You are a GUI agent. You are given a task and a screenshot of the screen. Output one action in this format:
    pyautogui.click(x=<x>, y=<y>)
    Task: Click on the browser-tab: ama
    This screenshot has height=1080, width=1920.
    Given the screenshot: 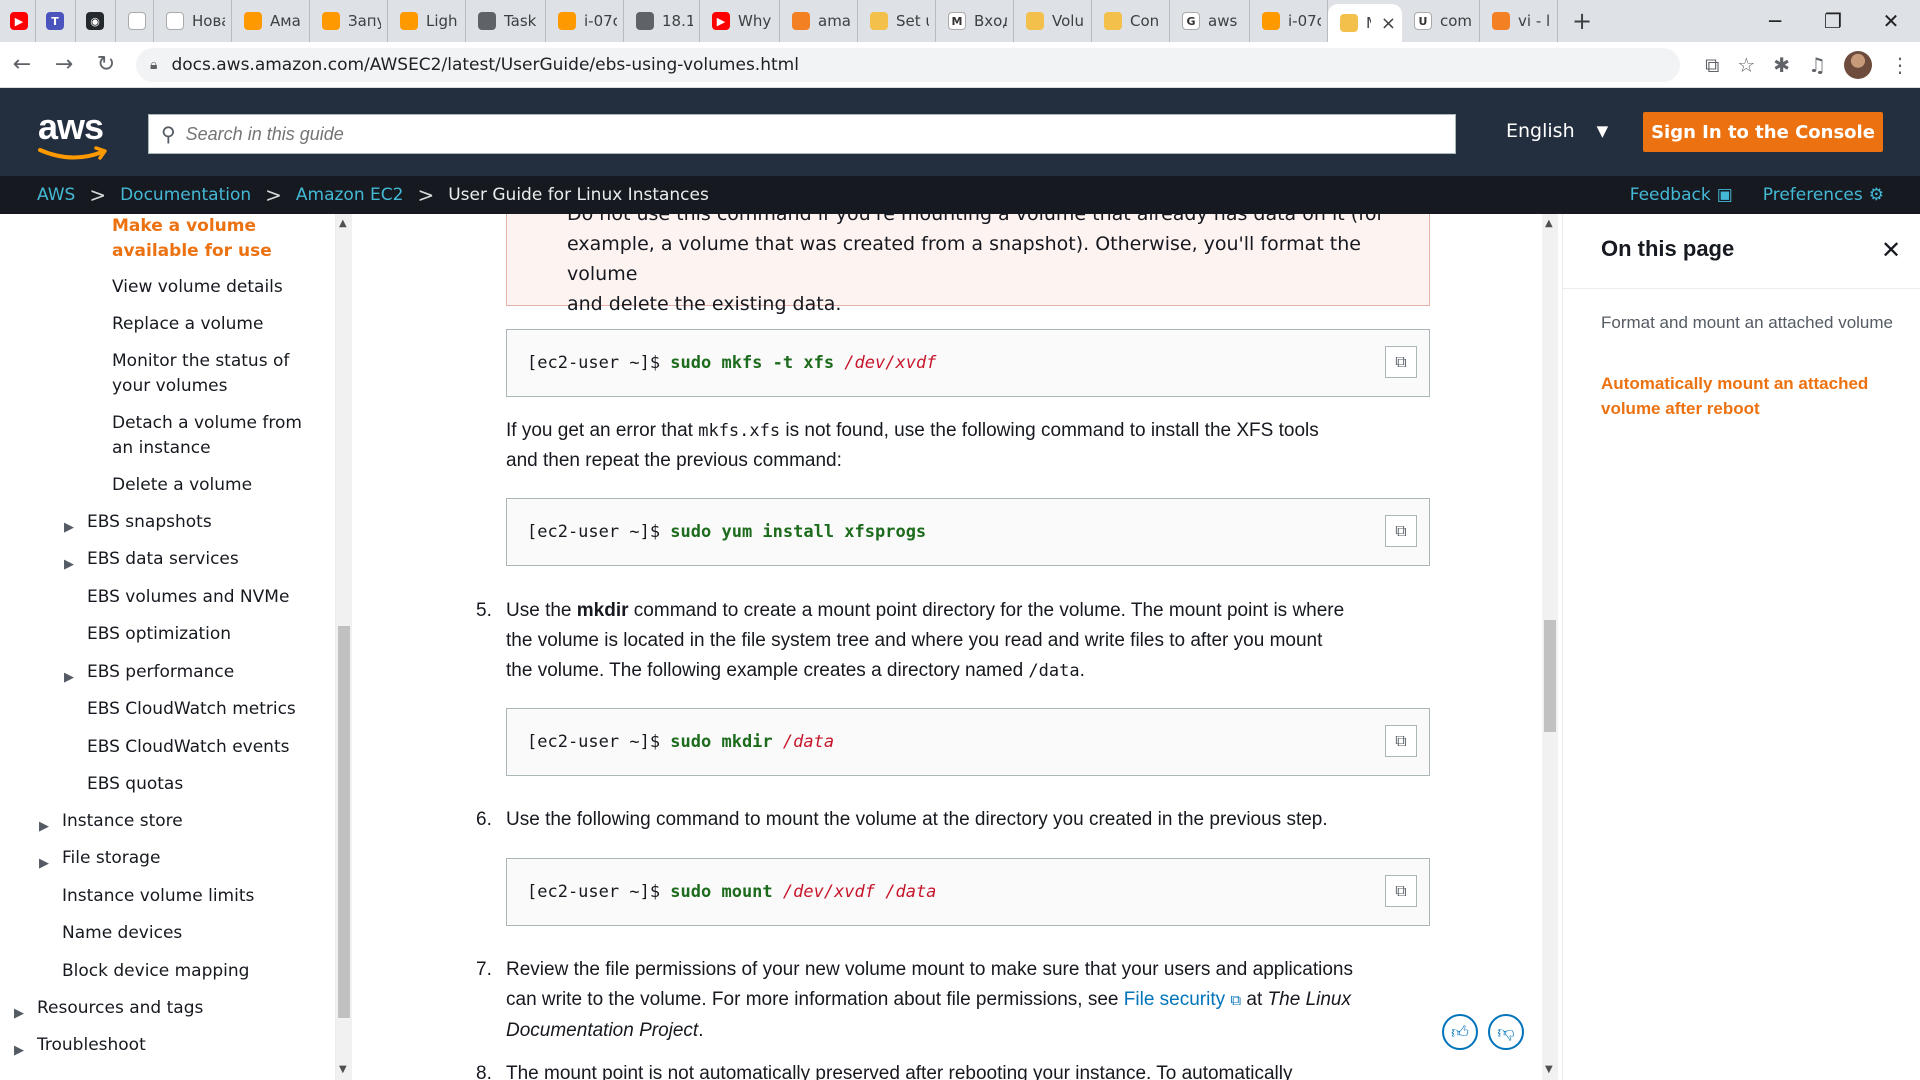 What is the action you would take?
    pyautogui.click(x=819, y=21)
    